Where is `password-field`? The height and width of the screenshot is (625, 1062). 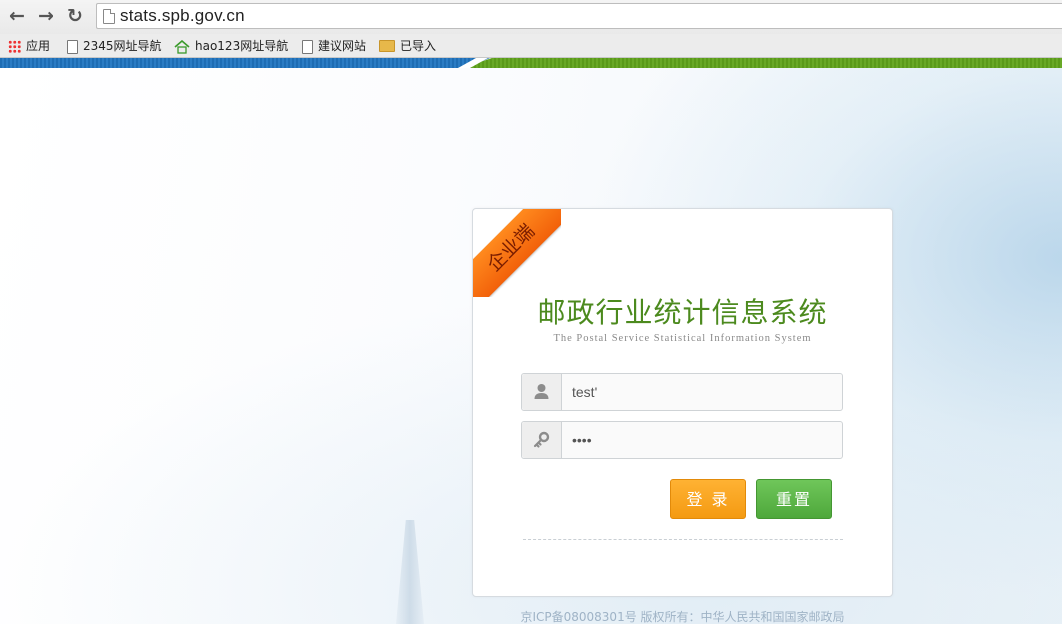
password-field is located at coordinates (682, 440).